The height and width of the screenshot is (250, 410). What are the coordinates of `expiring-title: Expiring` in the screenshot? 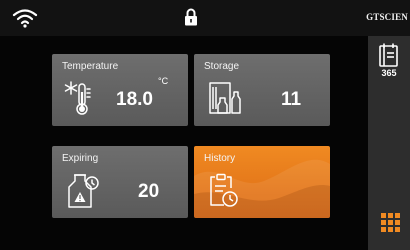 It's located at (80, 158).